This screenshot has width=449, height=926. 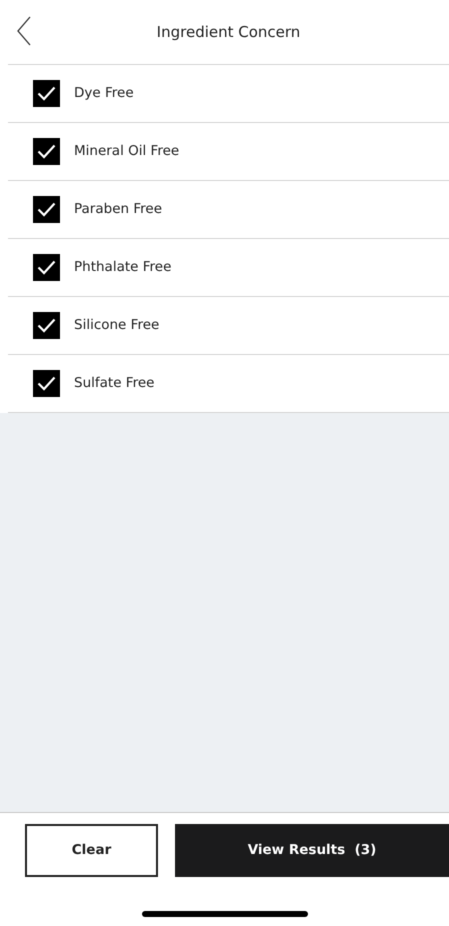 What do you see at coordinates (91, 850) in the screenshot?
I see `clear-button: Clear` at bounding box center [91, 850].